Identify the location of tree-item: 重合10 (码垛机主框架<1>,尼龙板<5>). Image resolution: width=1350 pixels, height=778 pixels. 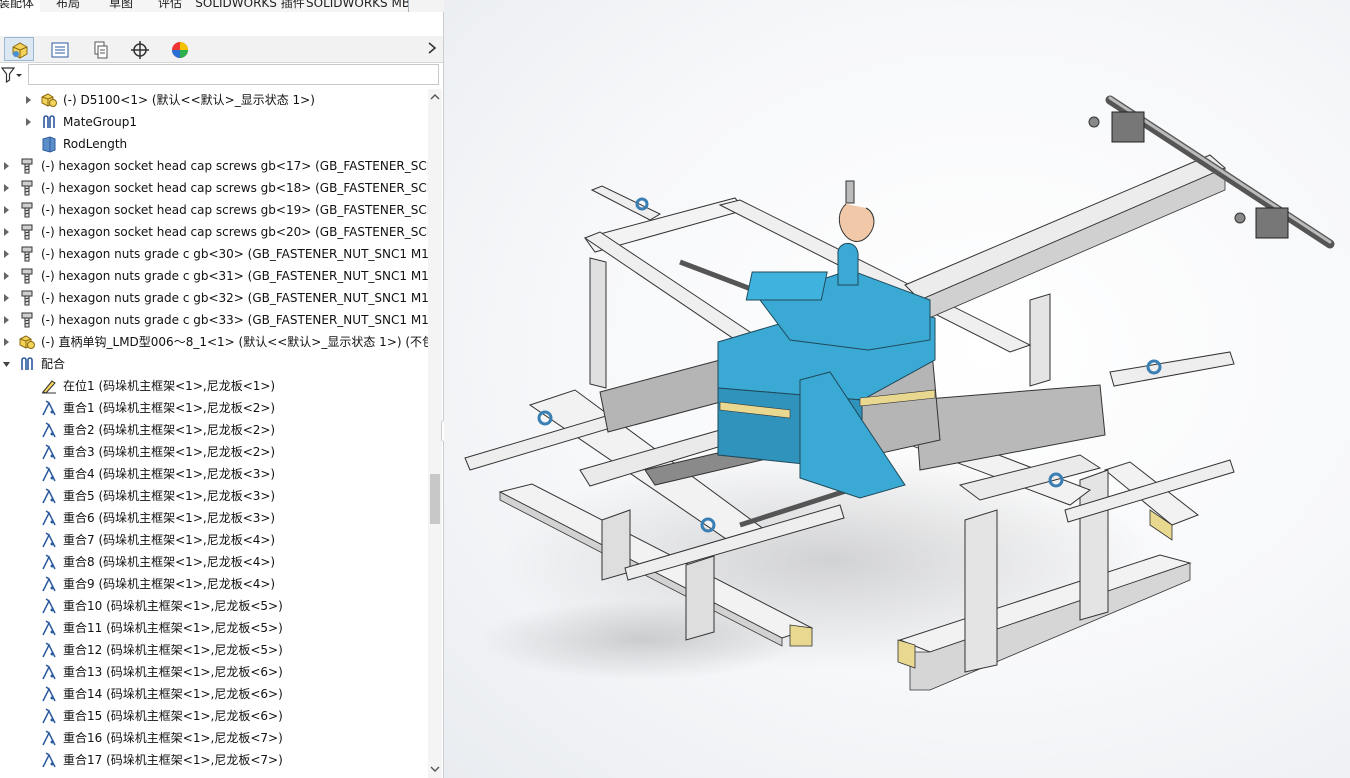
(214, 606).